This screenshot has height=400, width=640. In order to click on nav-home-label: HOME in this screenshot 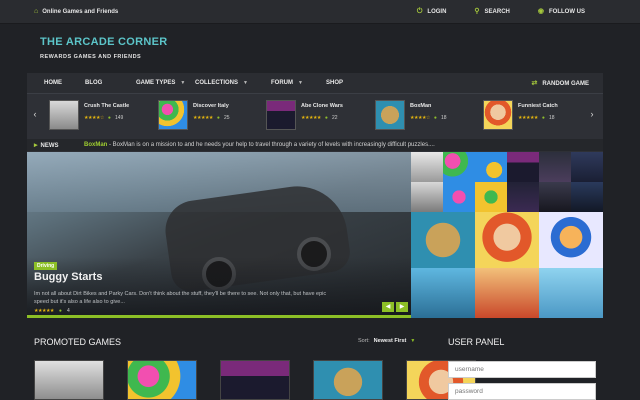, I will do `click(53, 83)`.